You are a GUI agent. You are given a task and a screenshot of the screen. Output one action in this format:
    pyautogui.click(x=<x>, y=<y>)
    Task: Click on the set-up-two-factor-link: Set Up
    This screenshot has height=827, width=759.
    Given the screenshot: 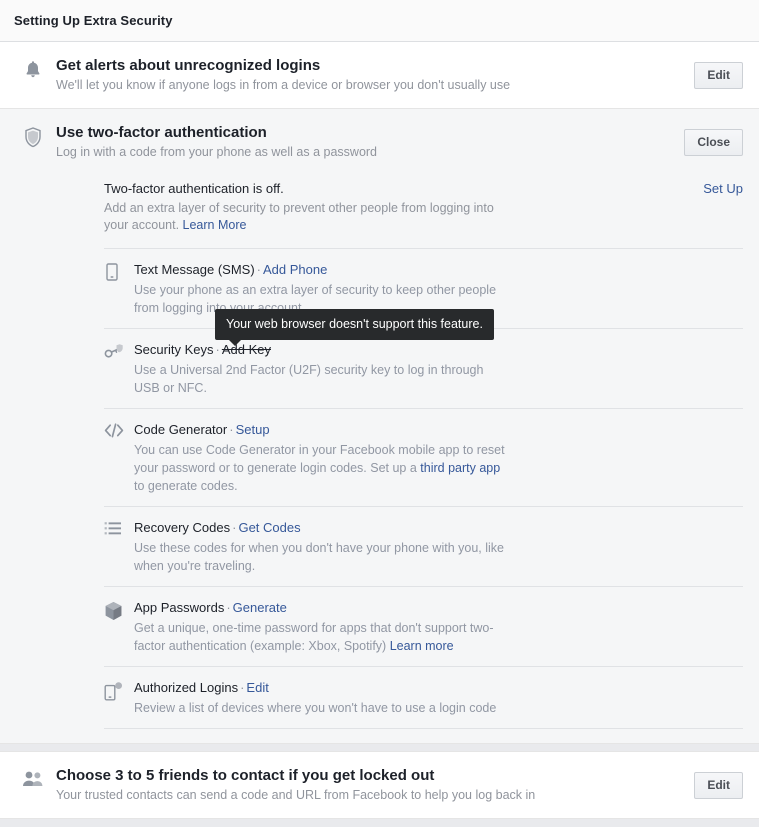 What is the action you would take?
    pyautogui.click(x=723, y=188)
    